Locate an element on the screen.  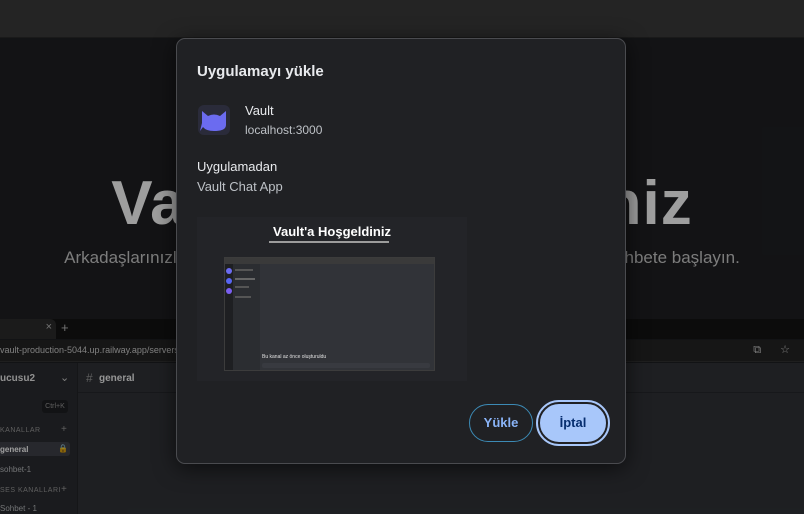
from-value: Vault Chat App is located at coordinates (240, 186).